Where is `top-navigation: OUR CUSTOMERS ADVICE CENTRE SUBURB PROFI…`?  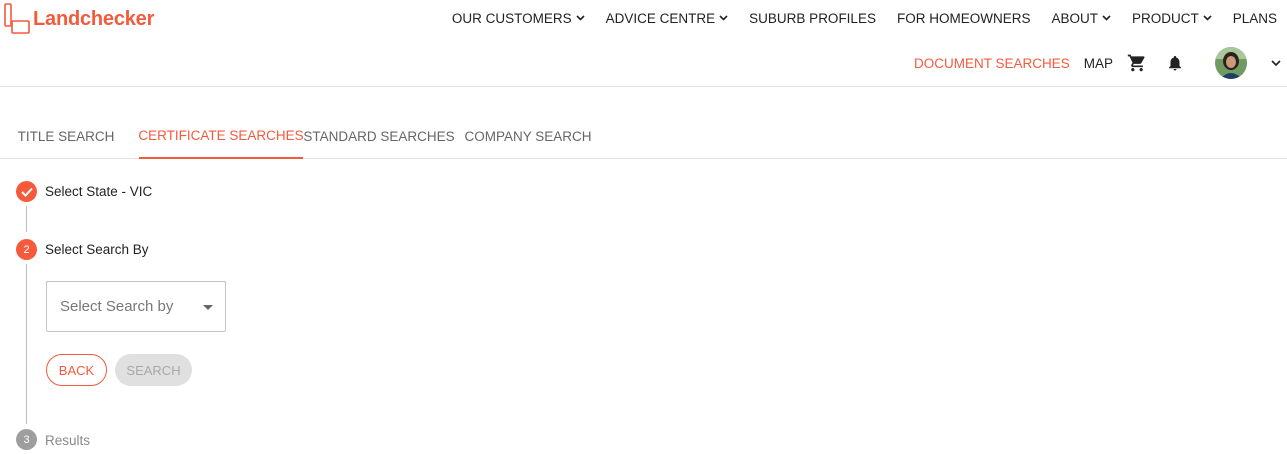 top-navigation: OUR CUSTOMERS ADVICE CENTRE SUBURB PROFI… is located at coordinates (854, 18).